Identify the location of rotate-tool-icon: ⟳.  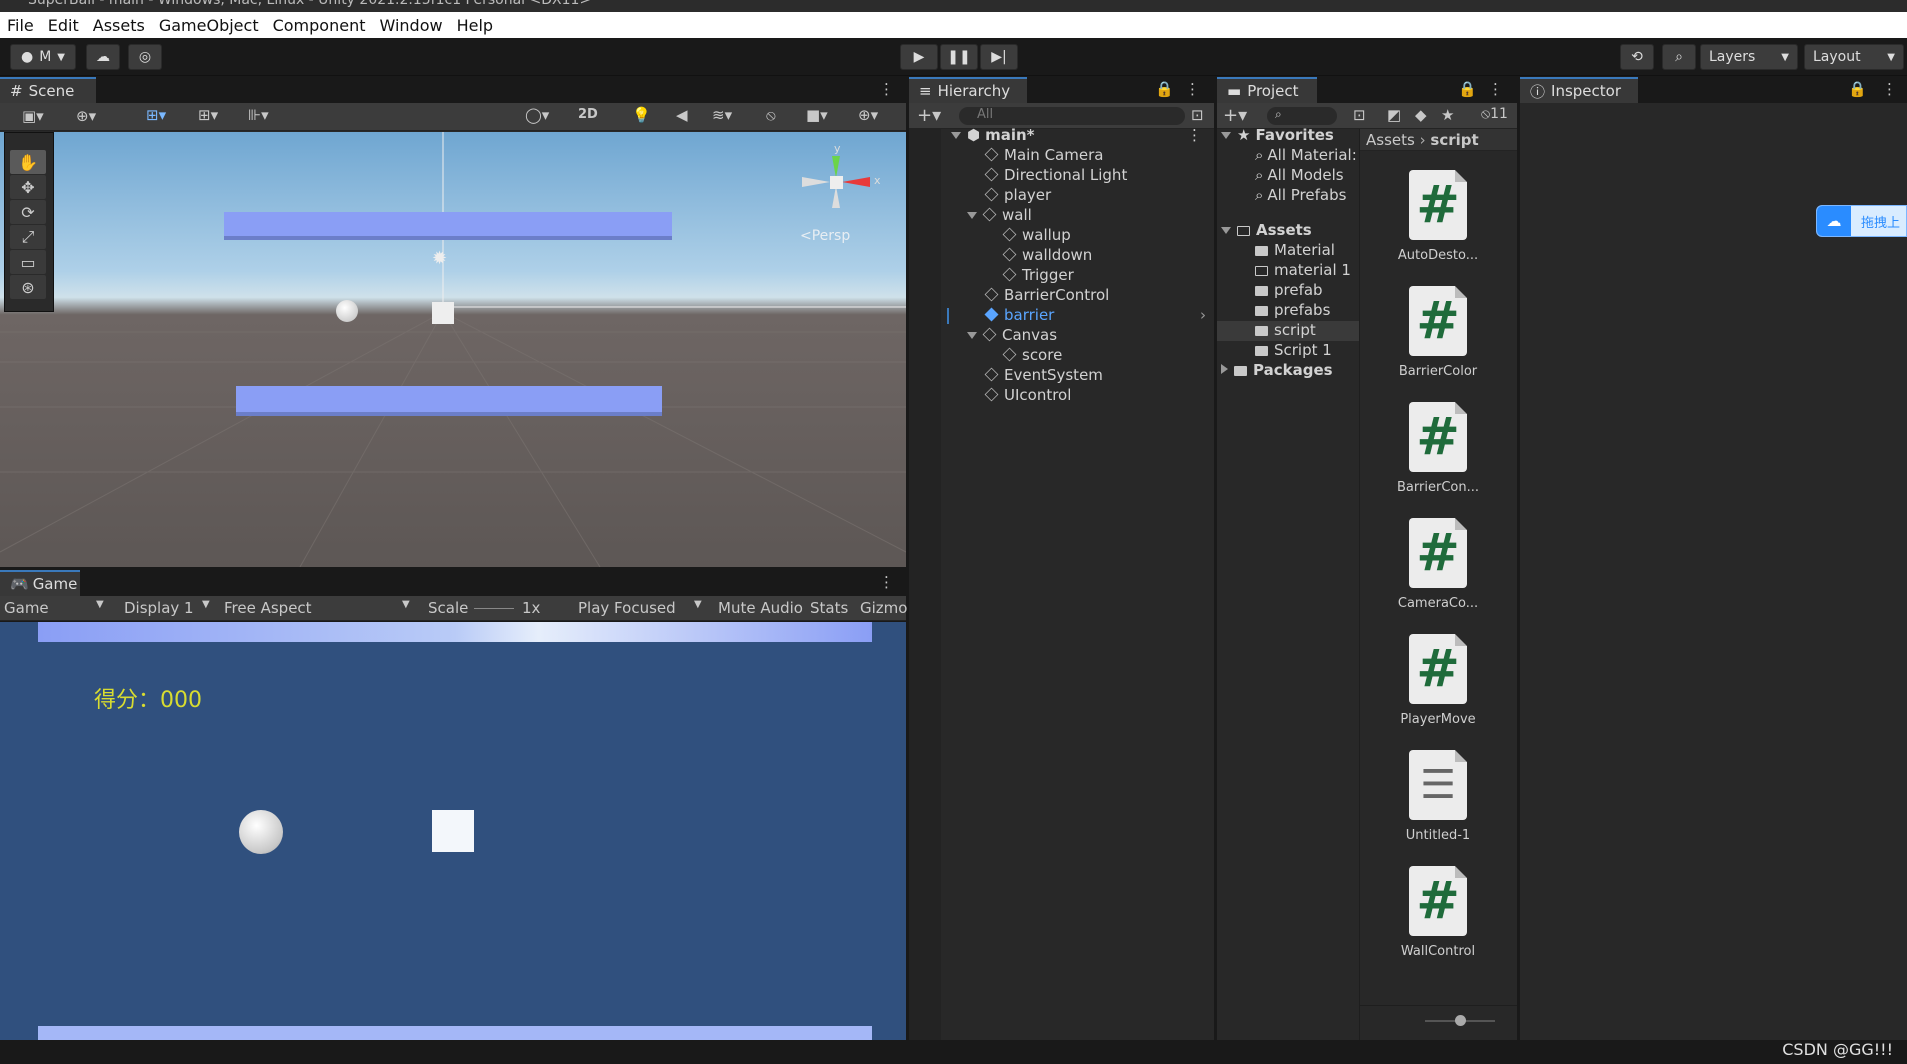
(28, 212).